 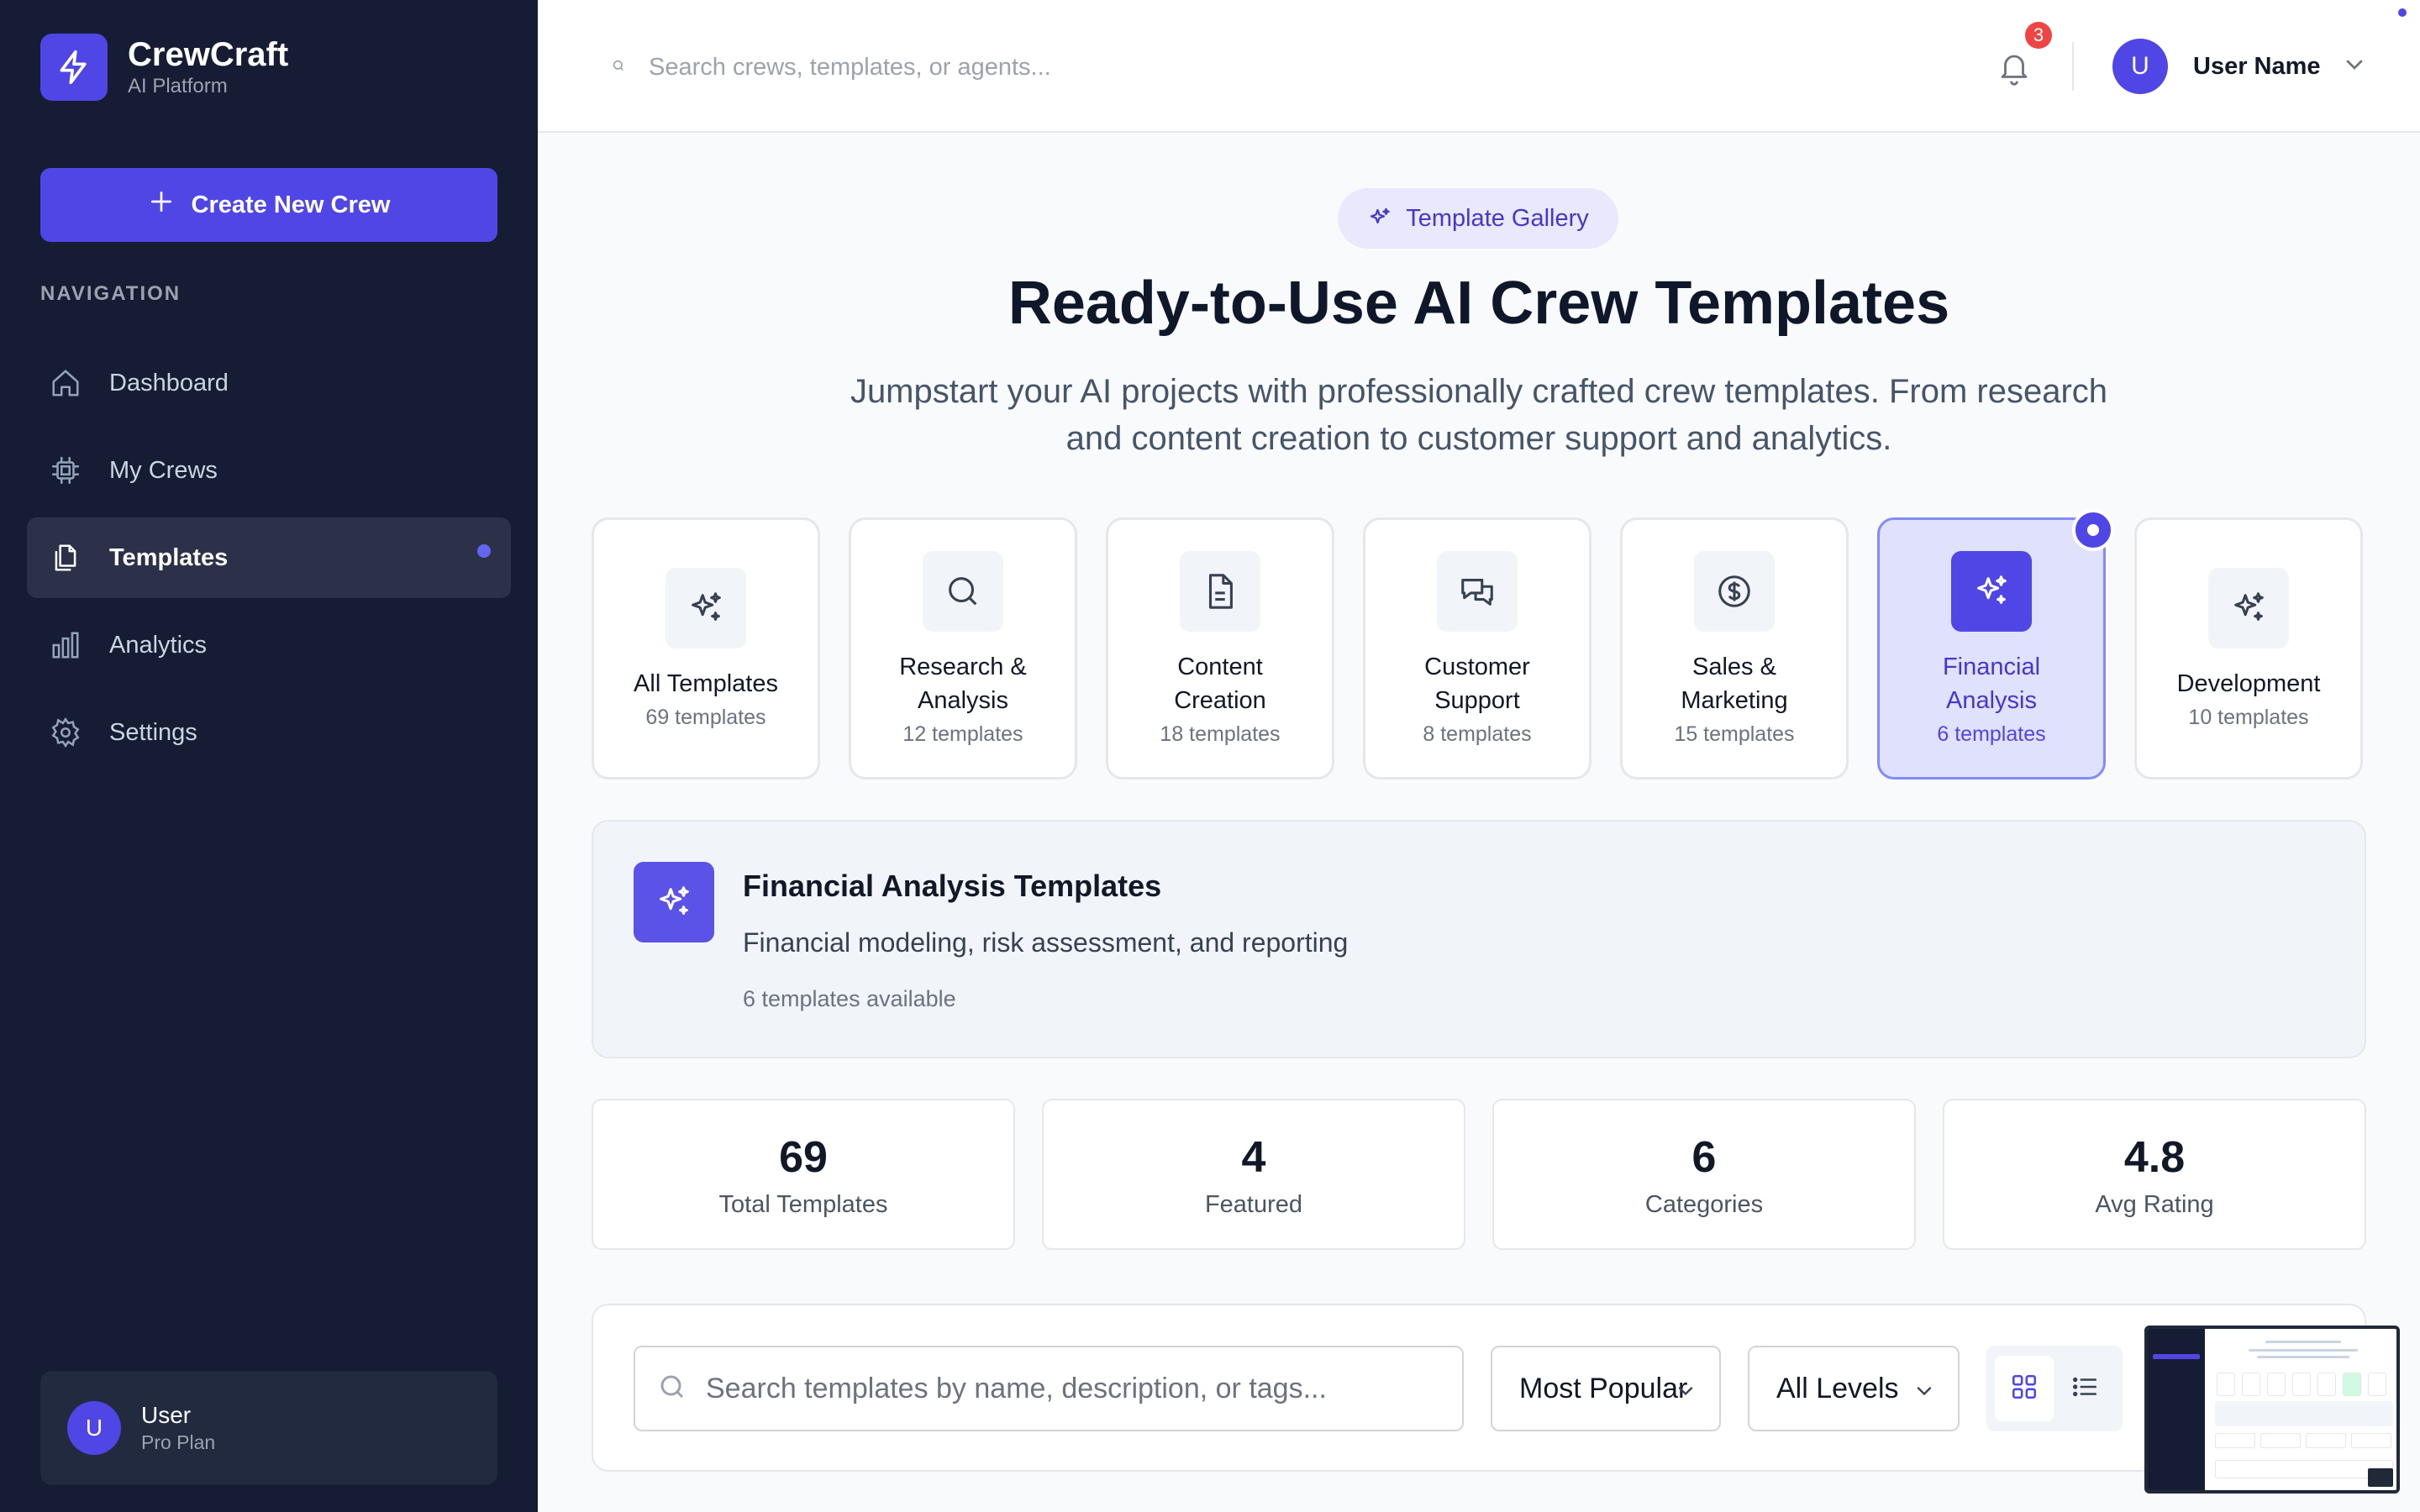 I want to click on sidebar-item-settings: Settings, so click(x=269, y=732).